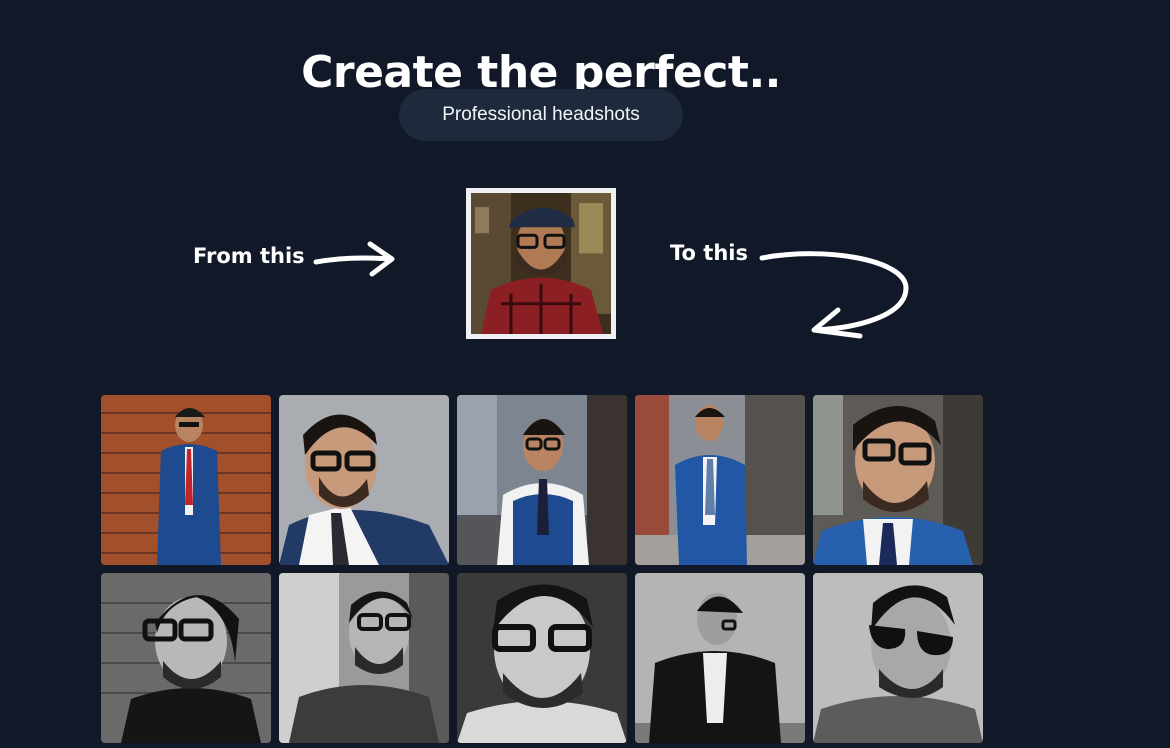 This screenshot has width=1170, height=748. I want to click on from-label: From this, so click(249, 256).